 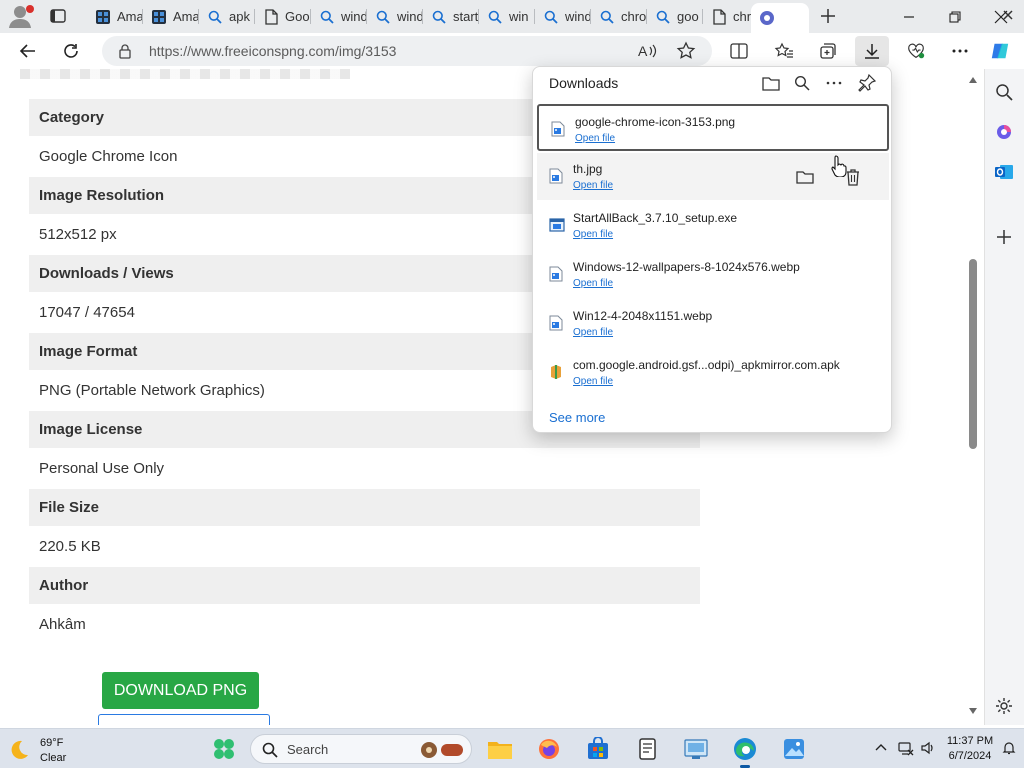 I want to click on search-downloads-icon, so click(x=802, y=83).